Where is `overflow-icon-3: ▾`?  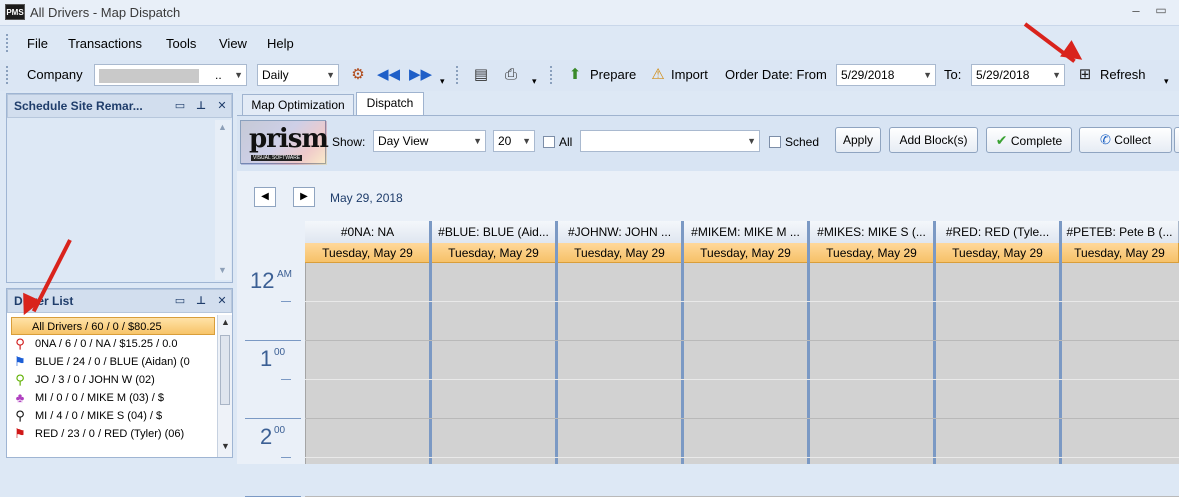 overflow-icon-3: ▾ is located at coordinates (1166, 81).